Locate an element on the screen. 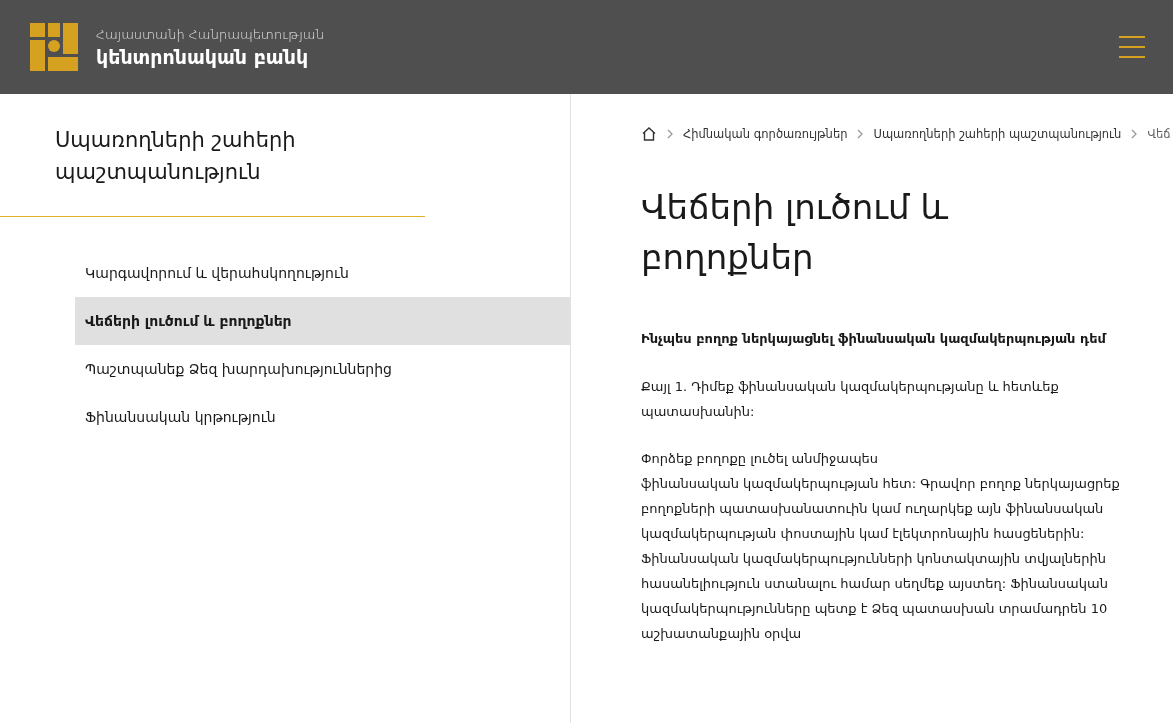 The width and height of the screenshot is (1173, 723). breadcrumb-link: Հիմնական գործառույթներ is located at coordinates (765, 134).